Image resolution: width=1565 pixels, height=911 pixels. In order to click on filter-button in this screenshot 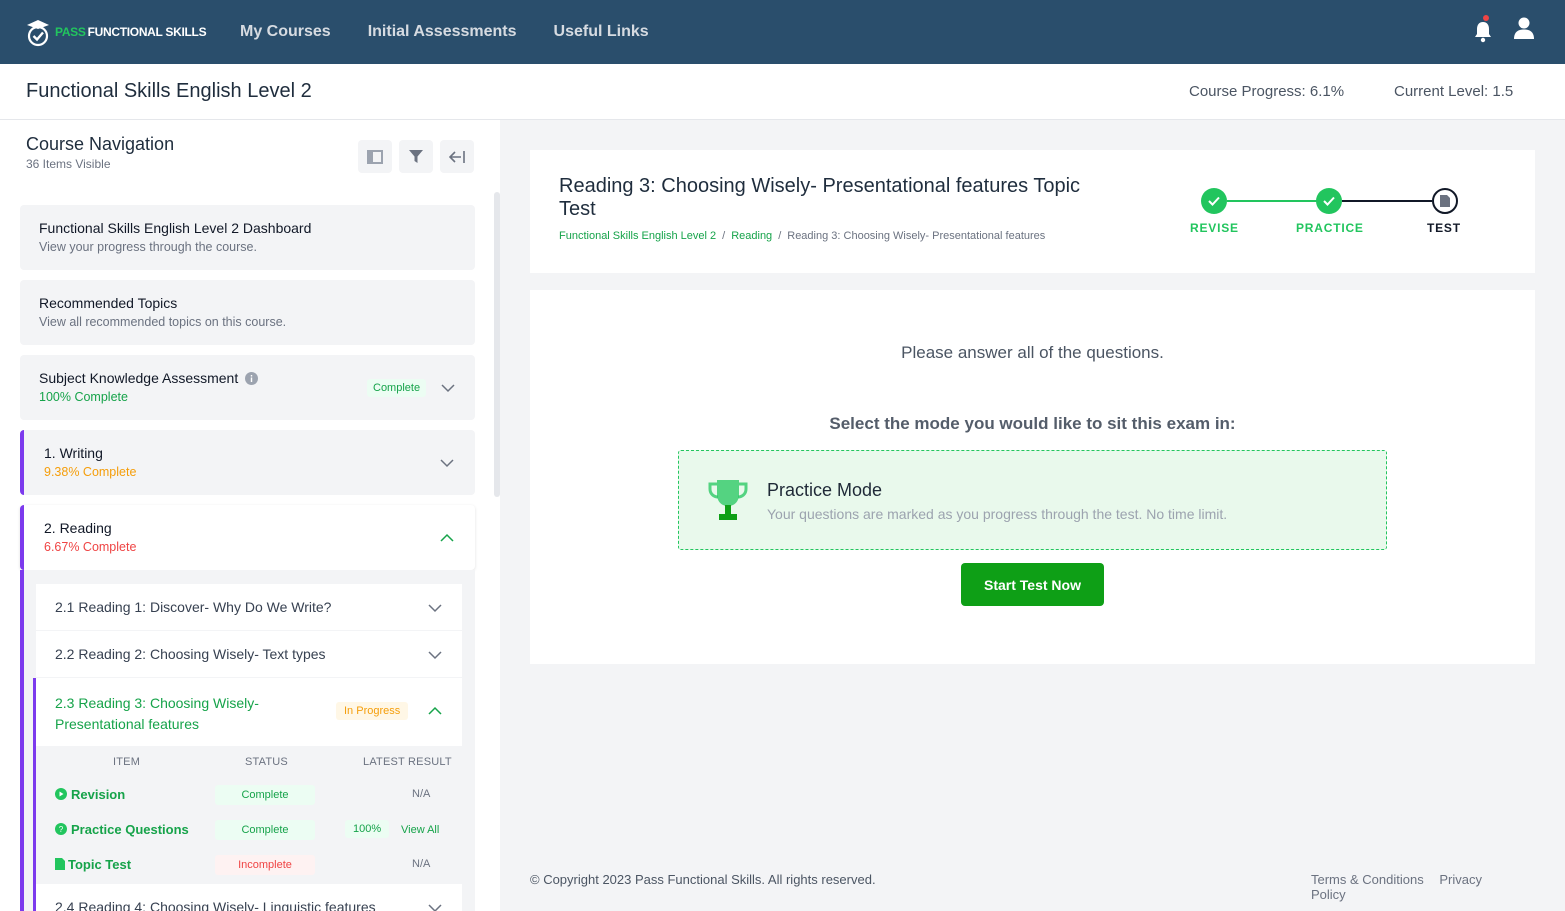, I will do `click(416, 156)`.